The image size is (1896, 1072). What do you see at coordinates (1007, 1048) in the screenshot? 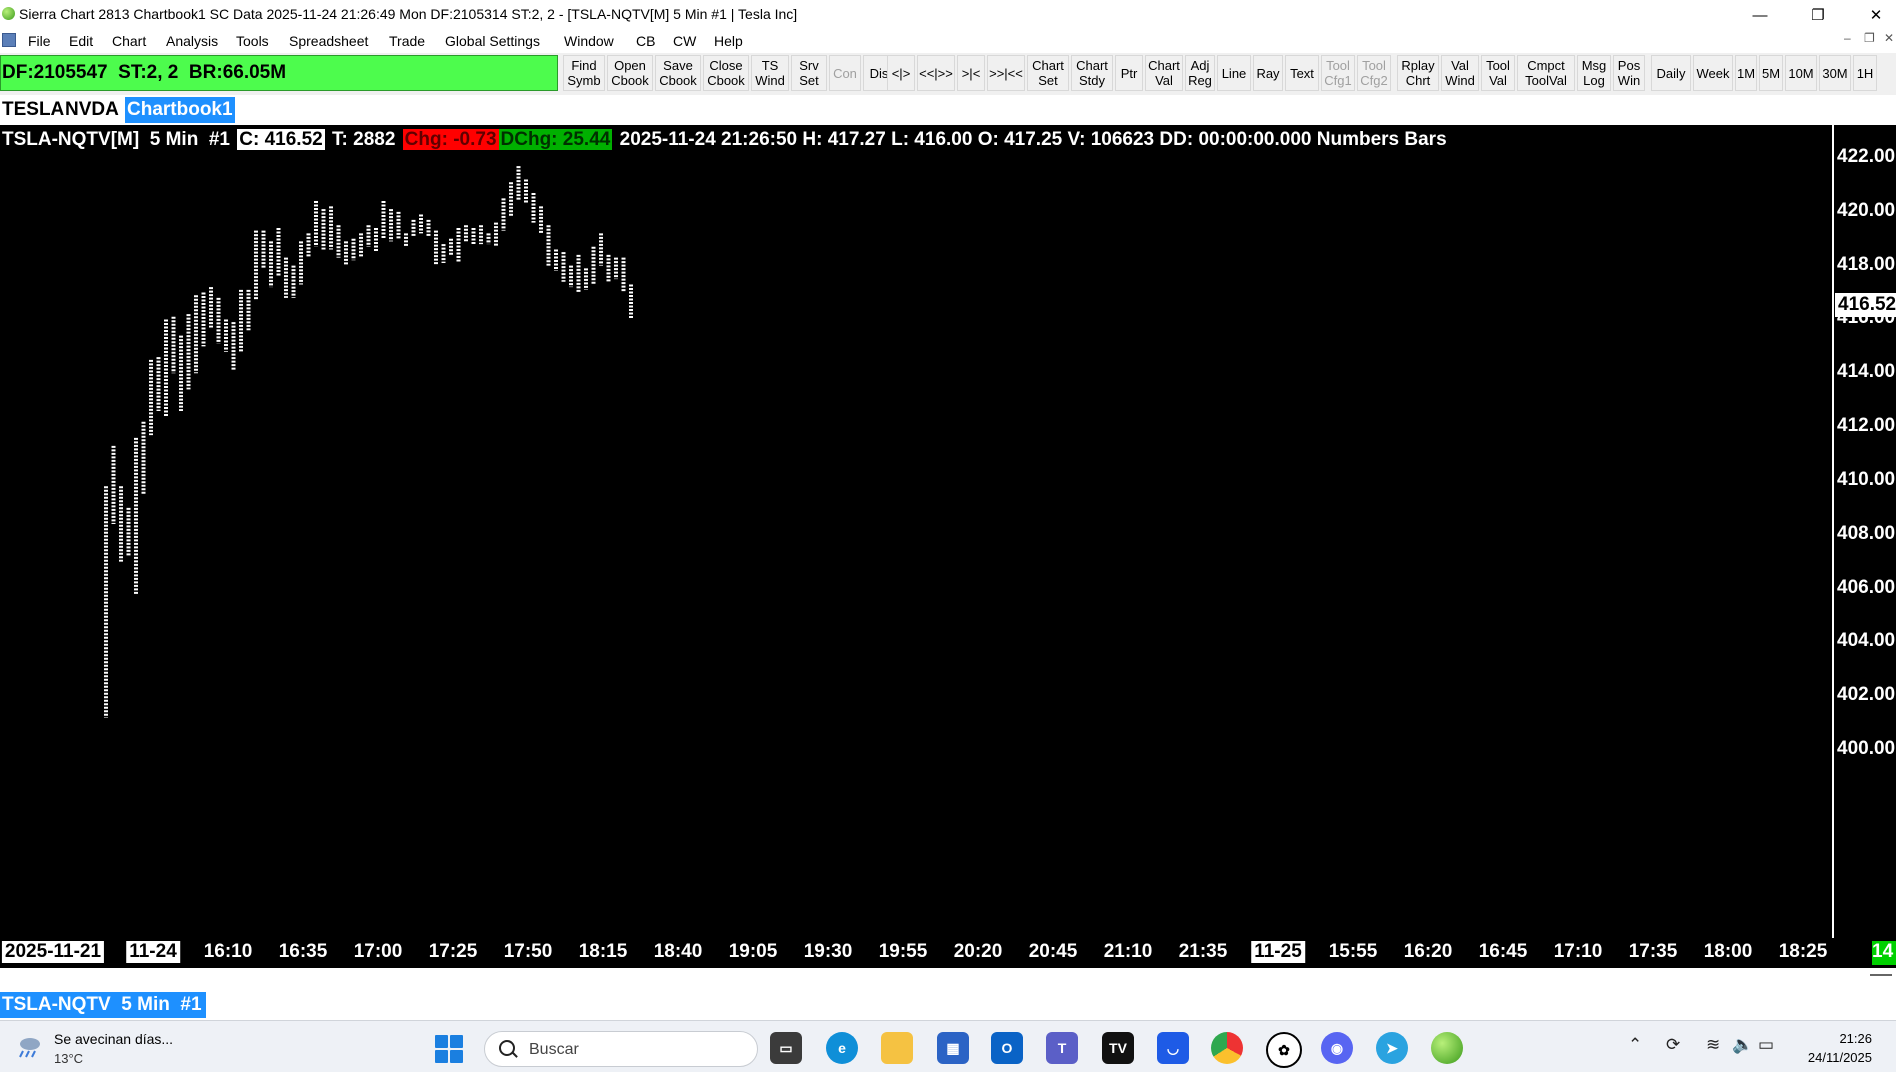
I see `outlook-icon: O` at bounding box center [1007, 1048].